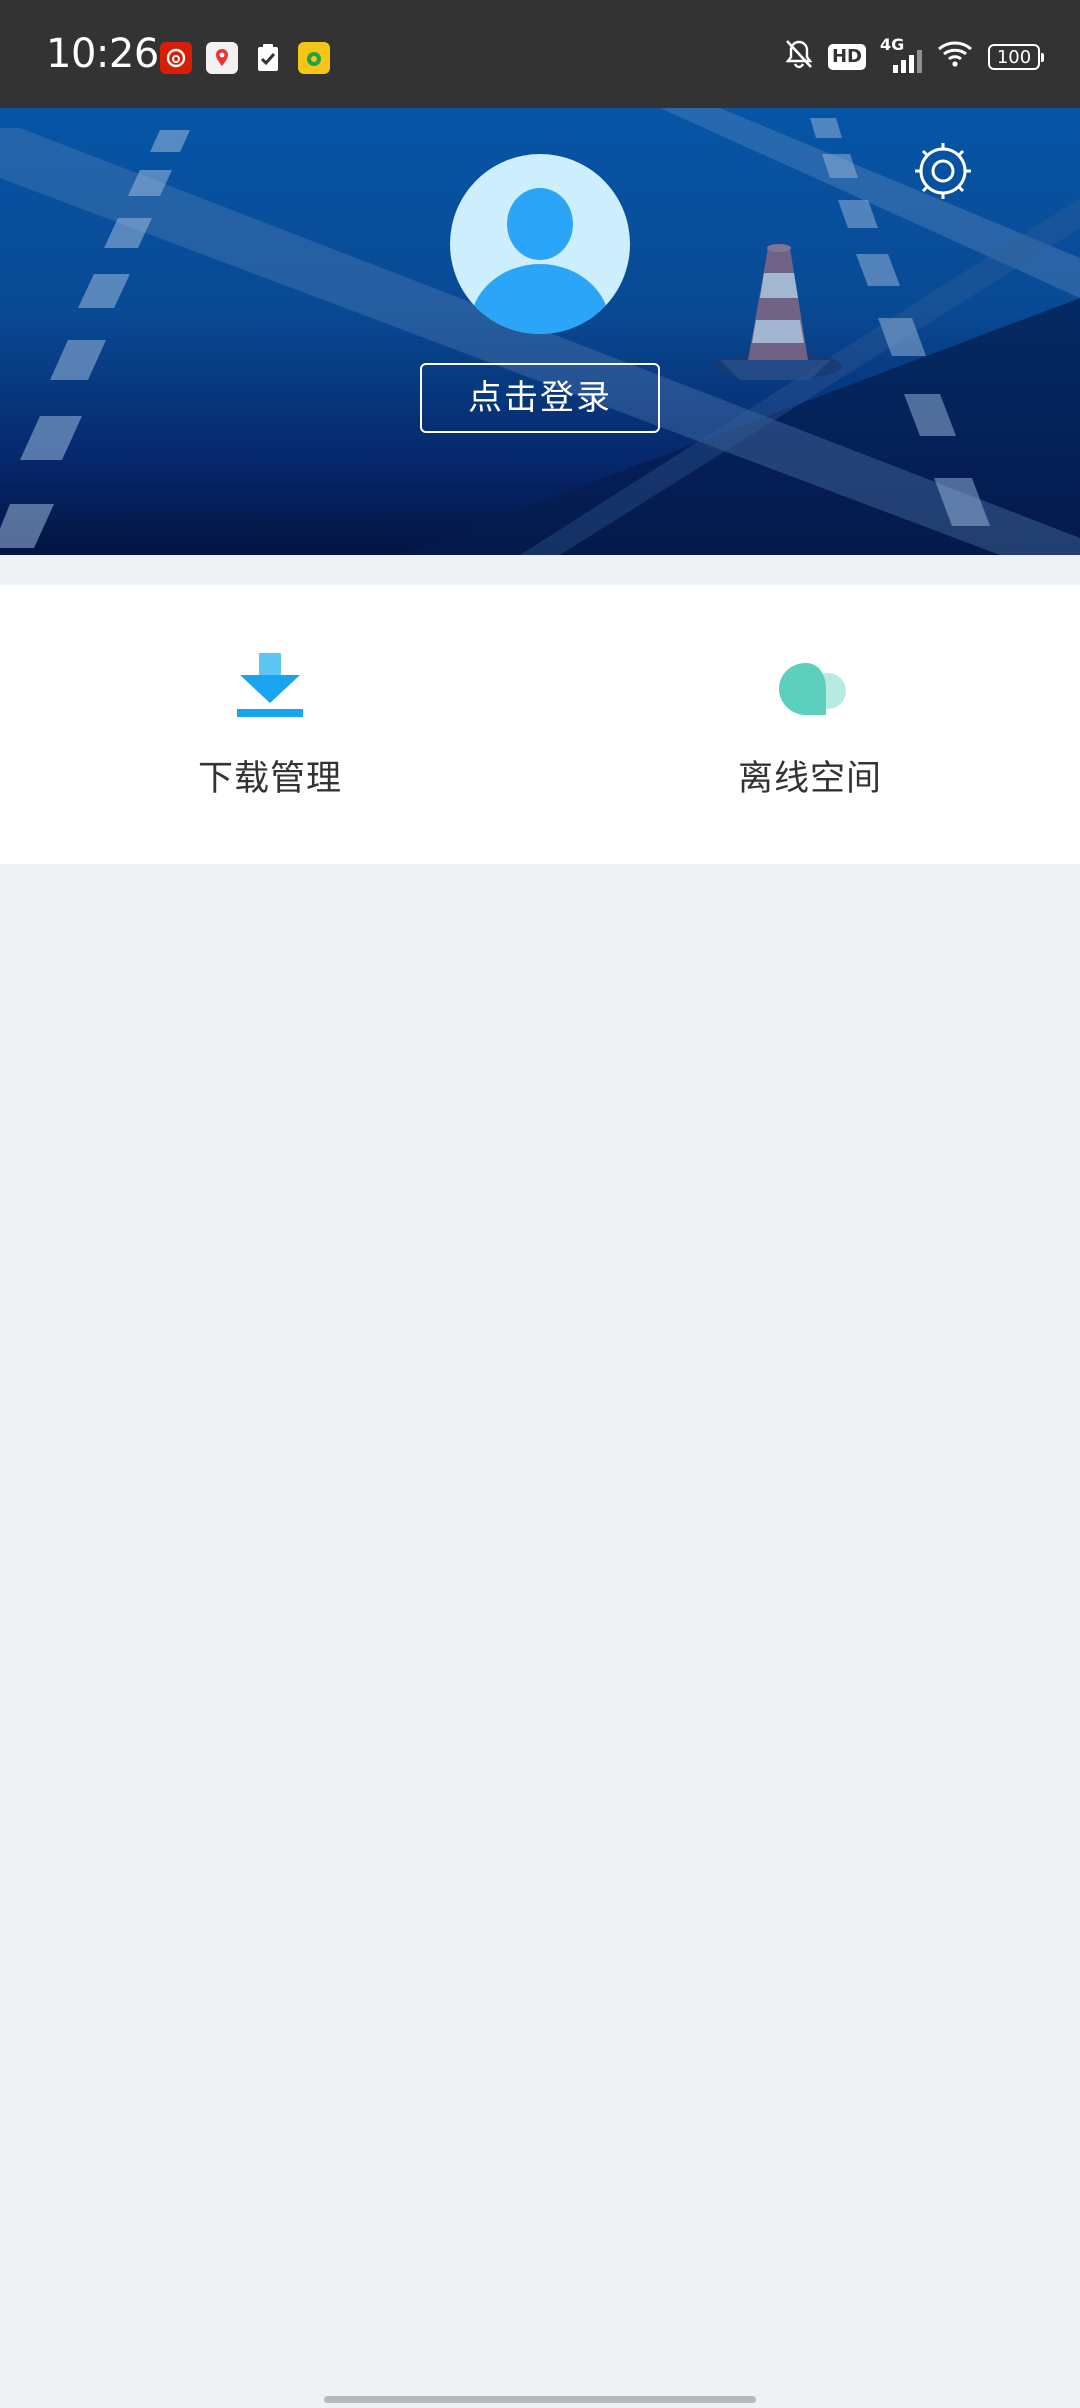 This screenshot has width=1080, height=2408. I want to click on default-user-icon, so click(540, 261).